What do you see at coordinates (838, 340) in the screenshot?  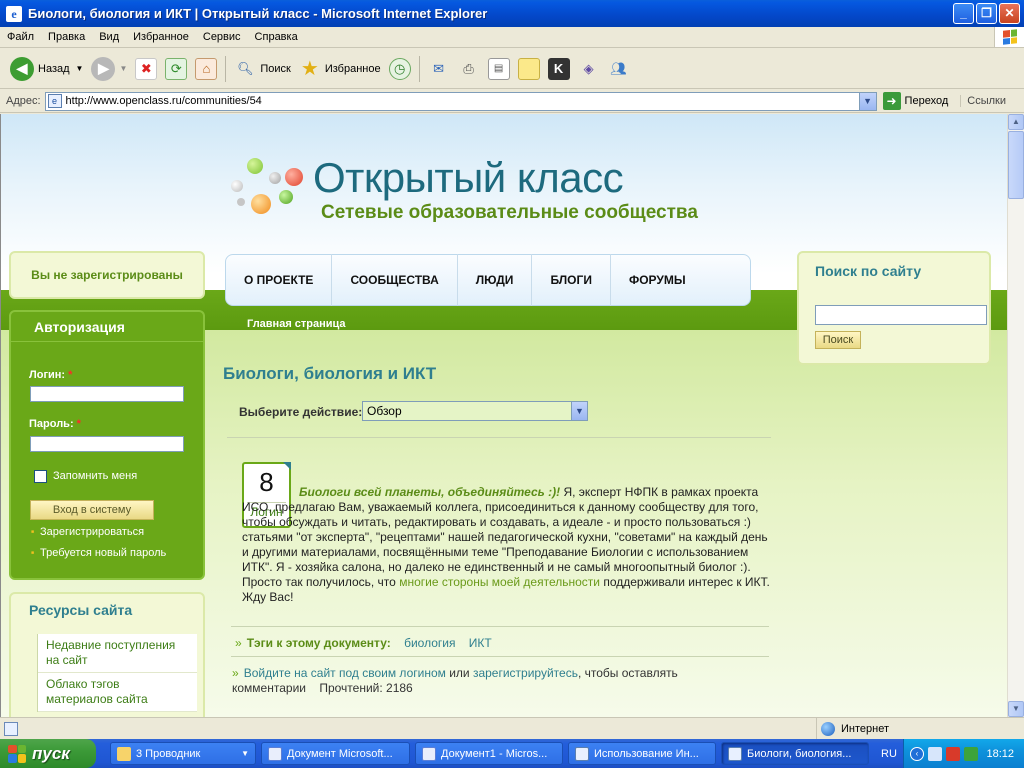 I see `site-search-button: Поиск` at bounding box center [838, 340].